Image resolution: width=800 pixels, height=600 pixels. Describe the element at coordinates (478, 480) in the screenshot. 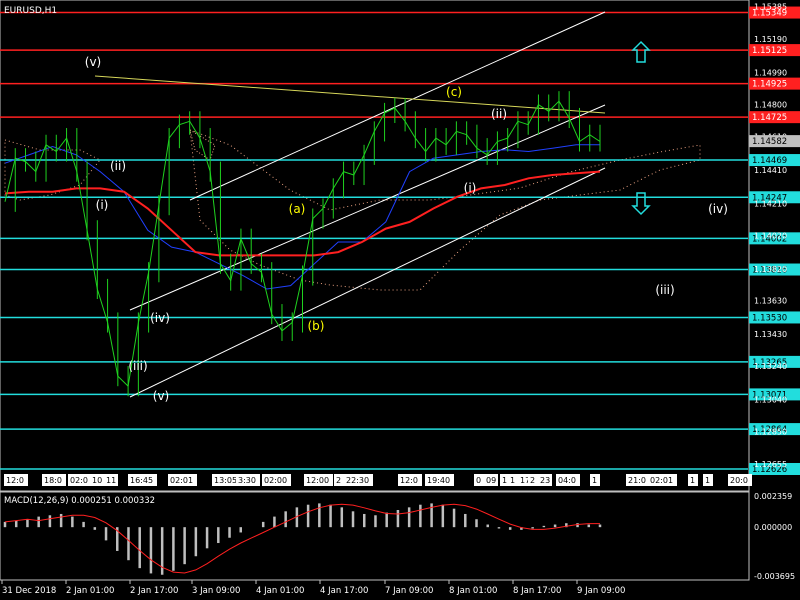

I see `time-tag-label: 0` at that location.